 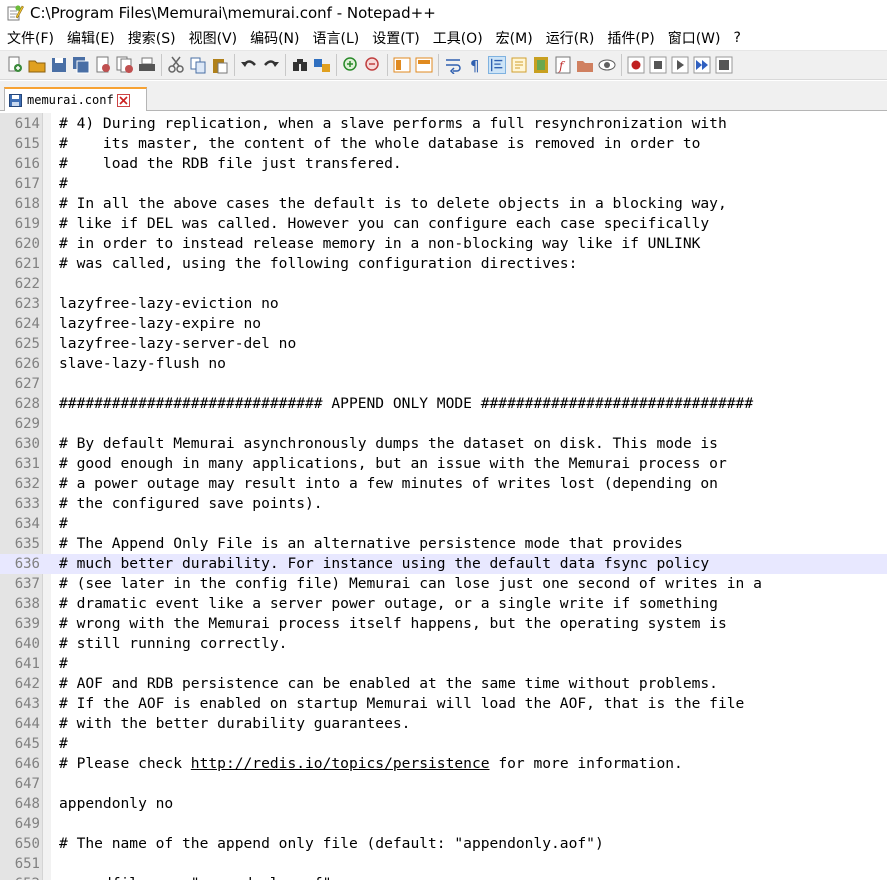 I want to click on code-line: 651, so click(x=443, y=864).